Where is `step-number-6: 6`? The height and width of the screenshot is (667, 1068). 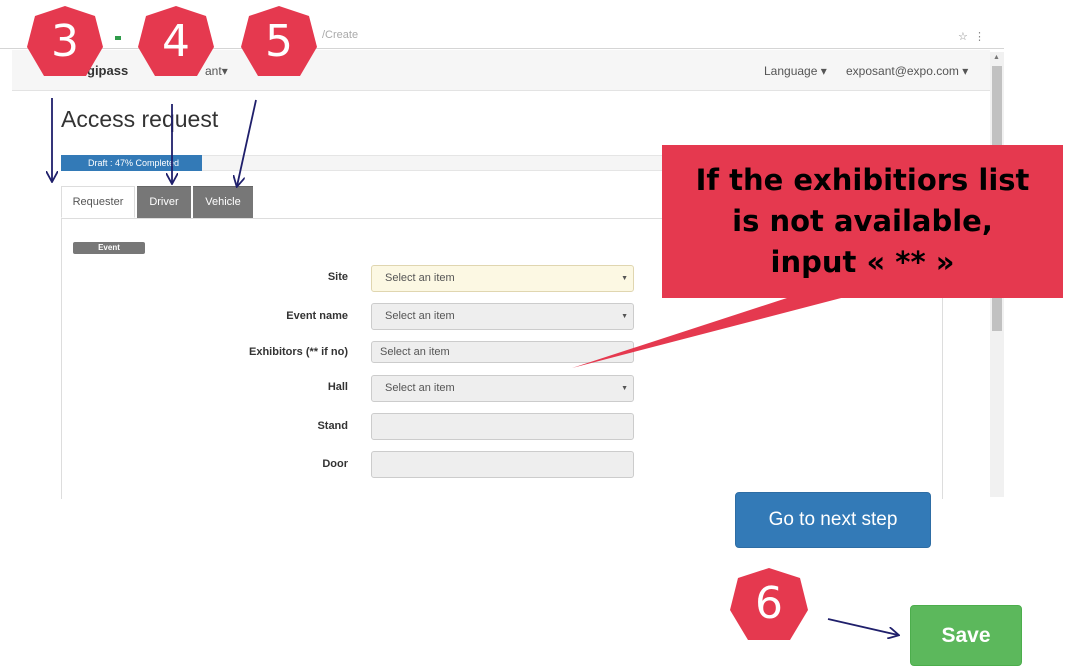 step-number-6: 6 is located at coordinates (769, 603).